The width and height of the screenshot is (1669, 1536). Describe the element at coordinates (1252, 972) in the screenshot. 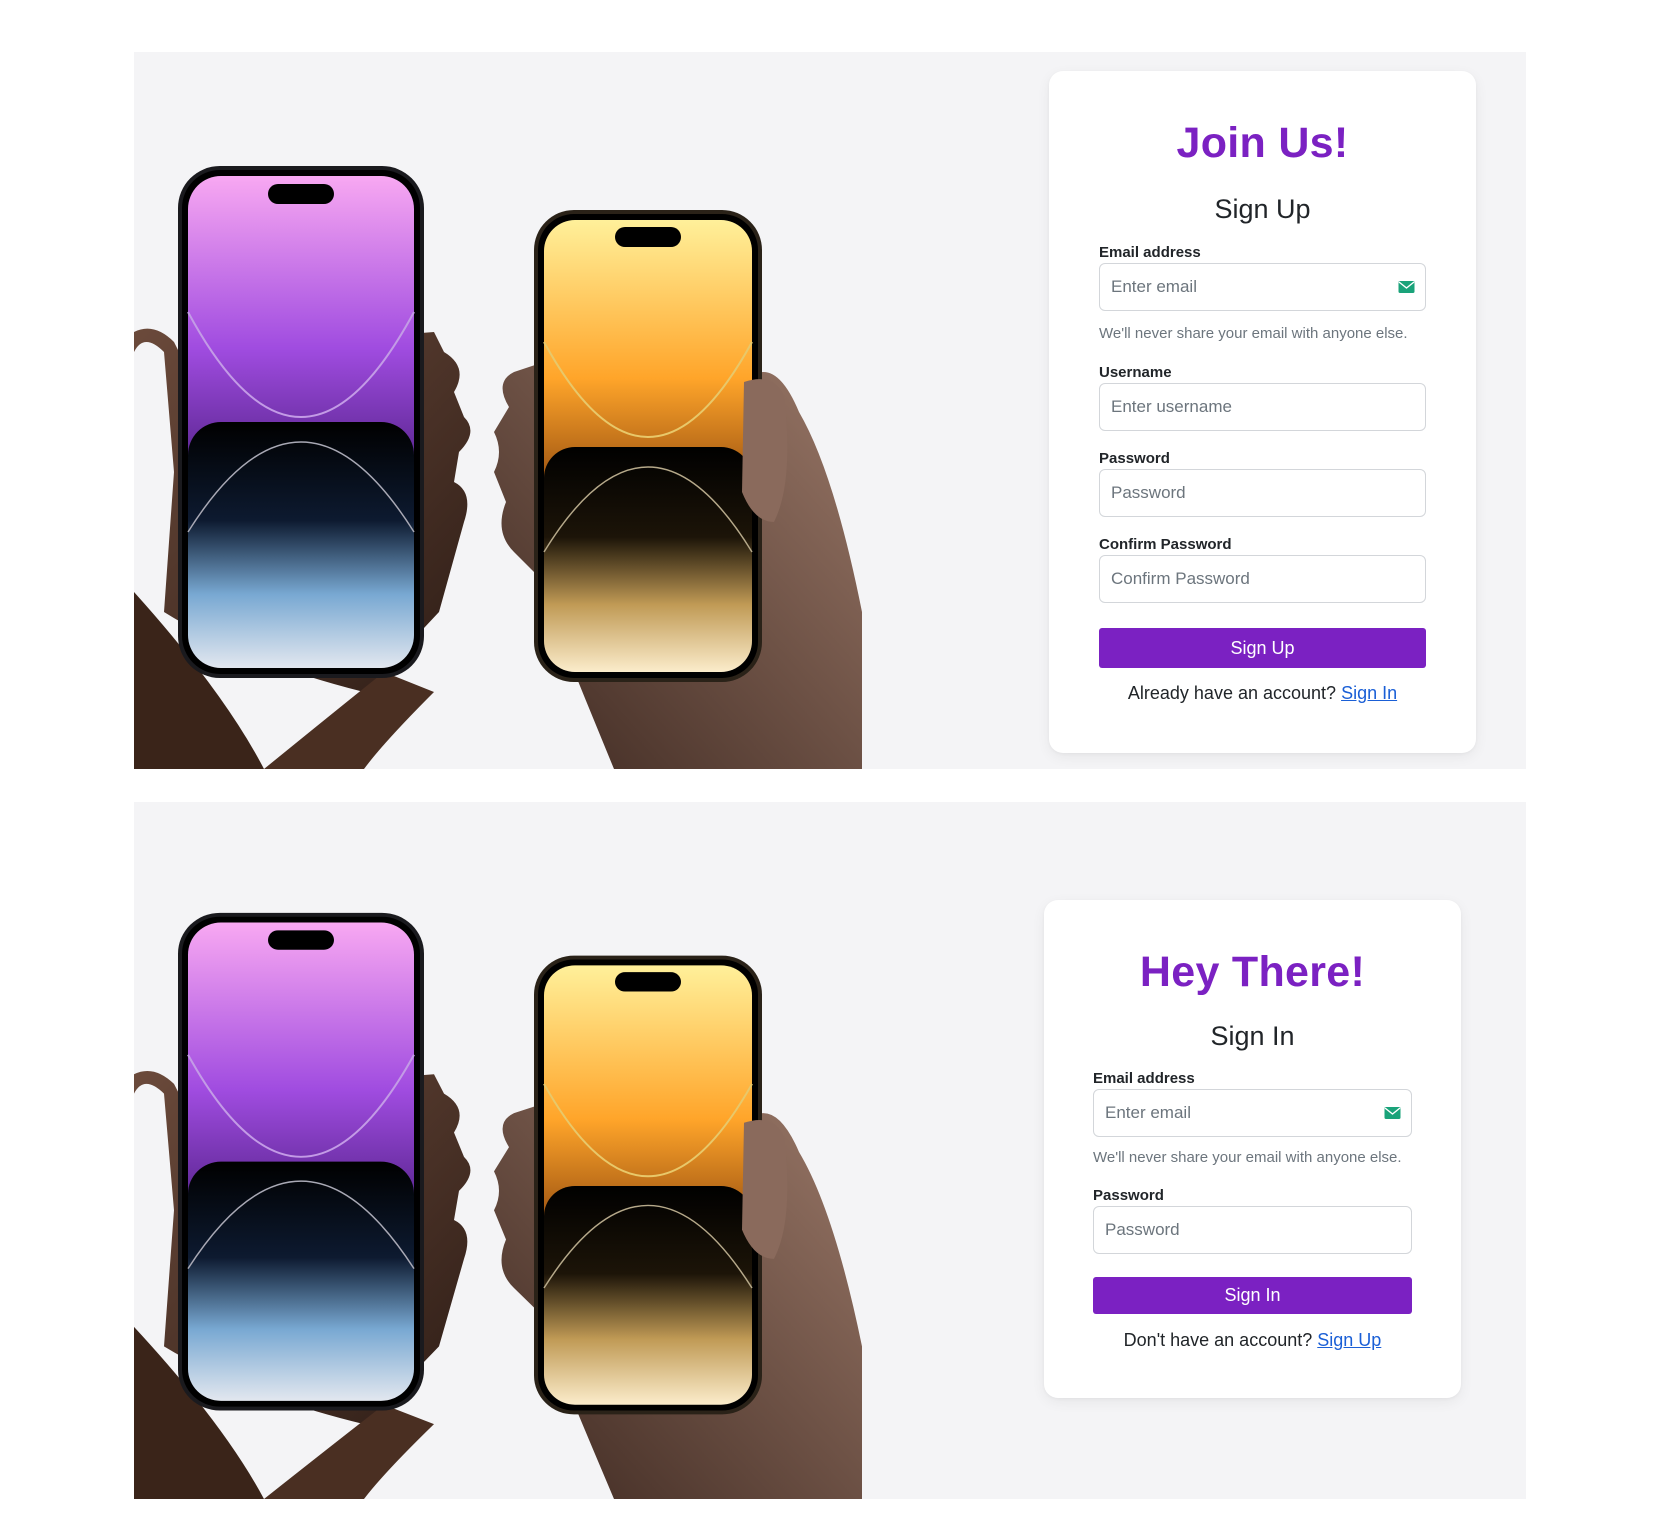

I see `signin-title: Hey There!` at that location.